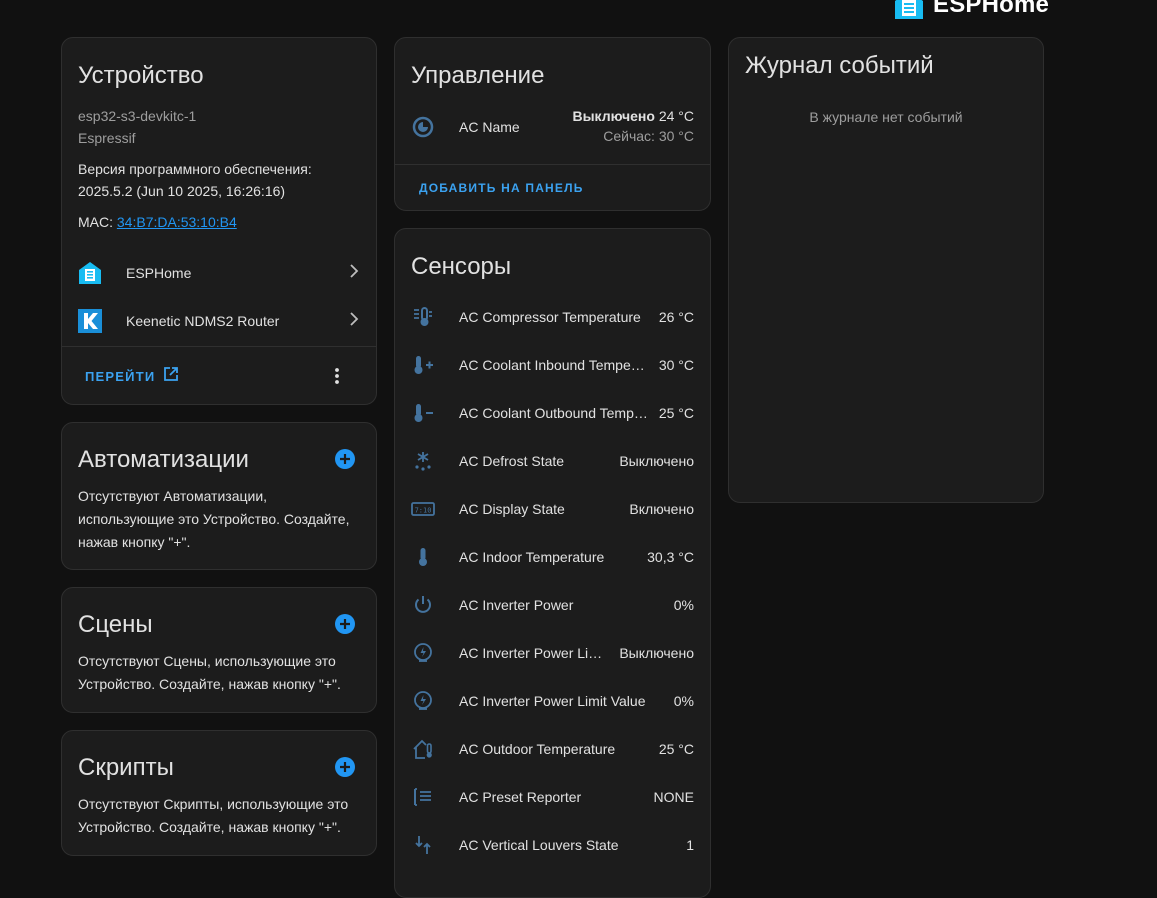 The image size is (1157, 898). I want to click on clock-digital-icon: 7:10, so click(423, 509).